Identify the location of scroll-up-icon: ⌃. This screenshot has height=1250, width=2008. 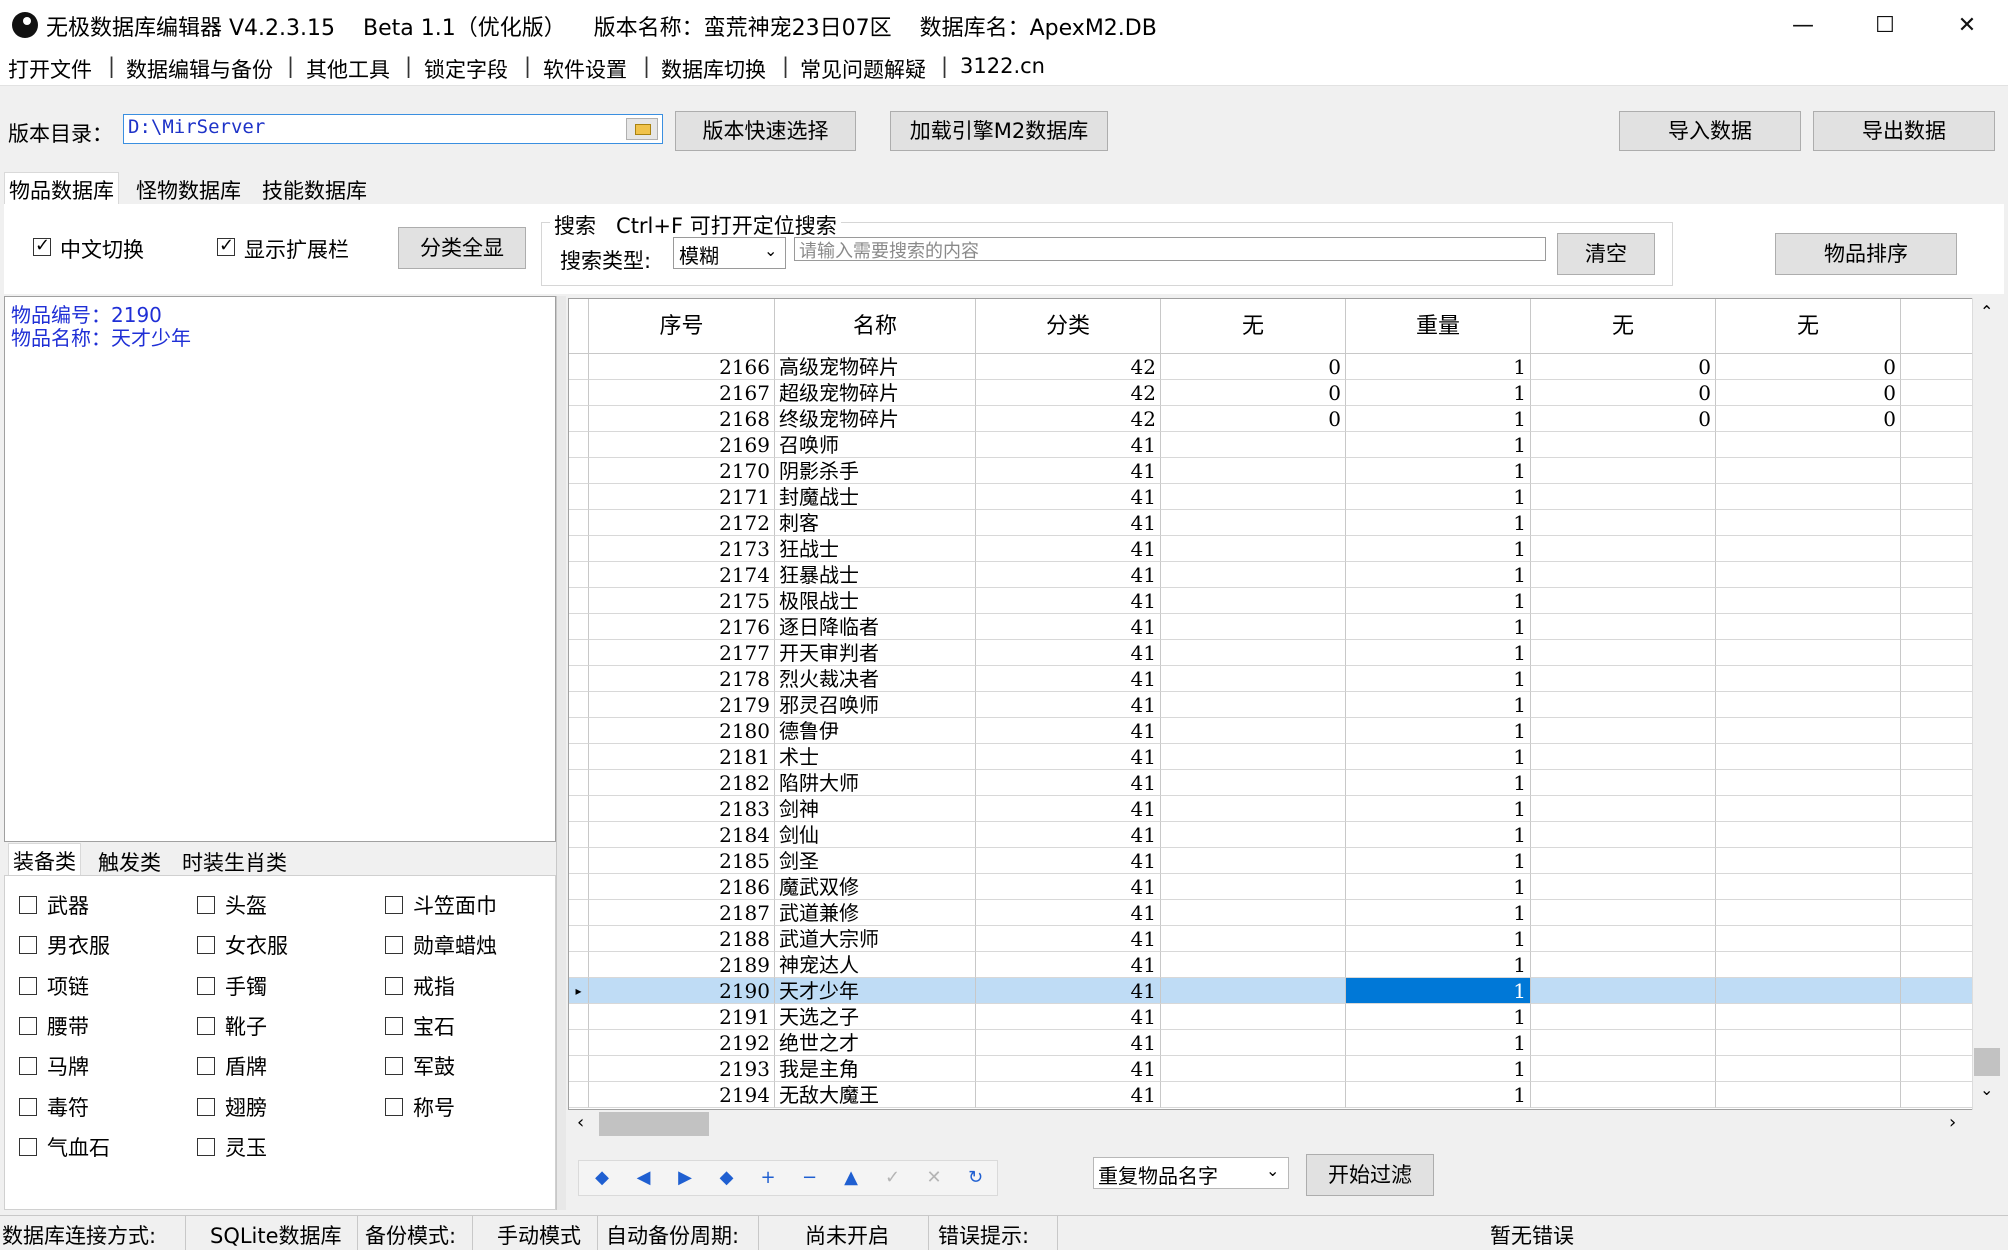
(1986, 311).